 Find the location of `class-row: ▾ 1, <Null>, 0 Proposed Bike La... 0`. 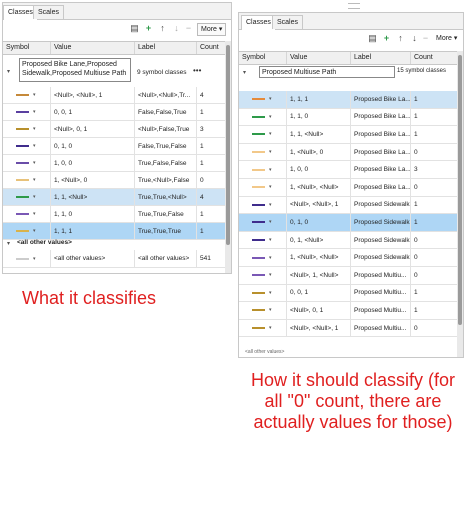

class-row: ▾ 1, <Null>, 0 Proposed Bike La... 0 is located at coordinates (351, 152).